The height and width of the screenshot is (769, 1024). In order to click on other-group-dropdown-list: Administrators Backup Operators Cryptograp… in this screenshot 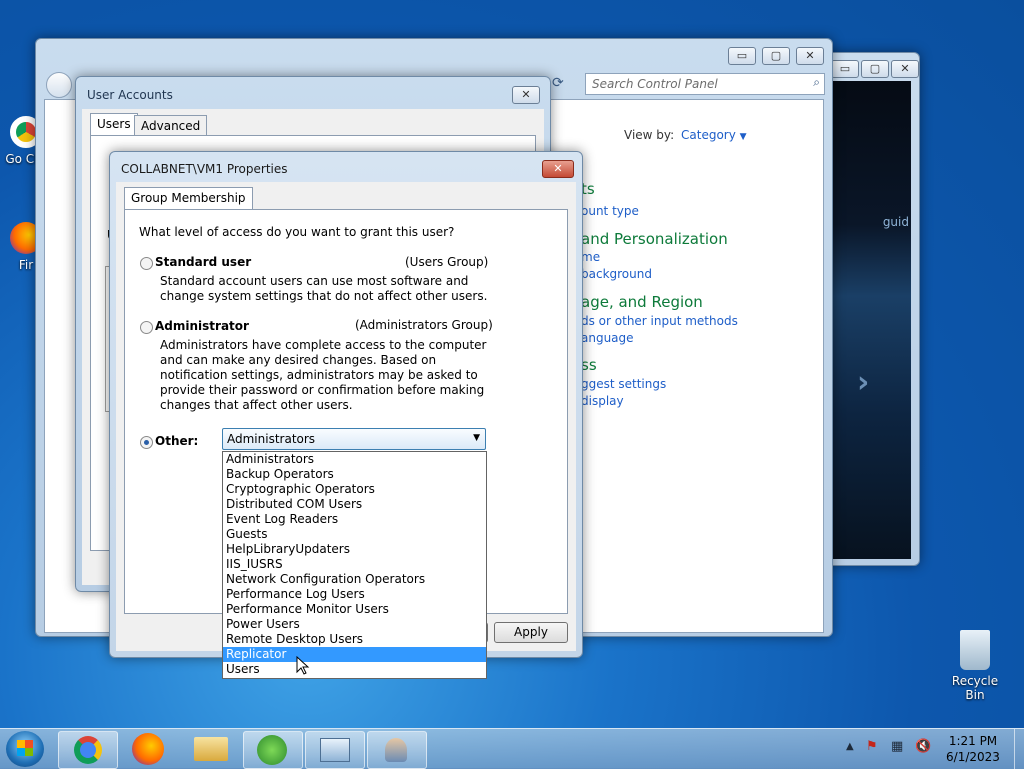, I will do `click(354, 565)`.